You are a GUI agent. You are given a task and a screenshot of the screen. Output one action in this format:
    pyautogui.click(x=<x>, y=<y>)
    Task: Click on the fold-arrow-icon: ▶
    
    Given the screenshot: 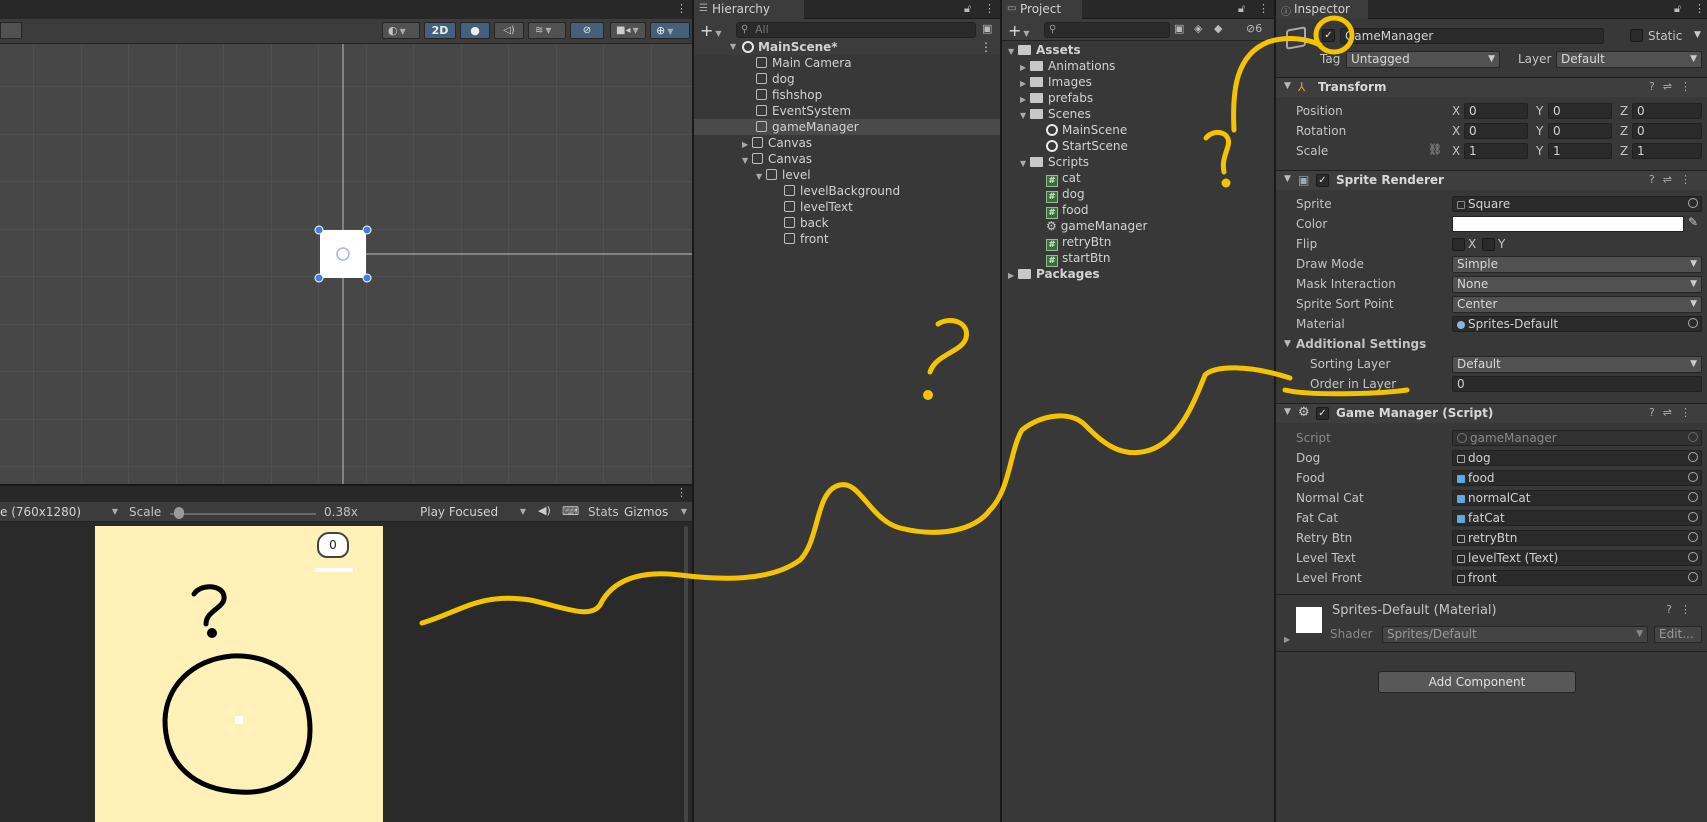 What is the action you would take?
    pyautogui.click(x=1287, y=639)
    